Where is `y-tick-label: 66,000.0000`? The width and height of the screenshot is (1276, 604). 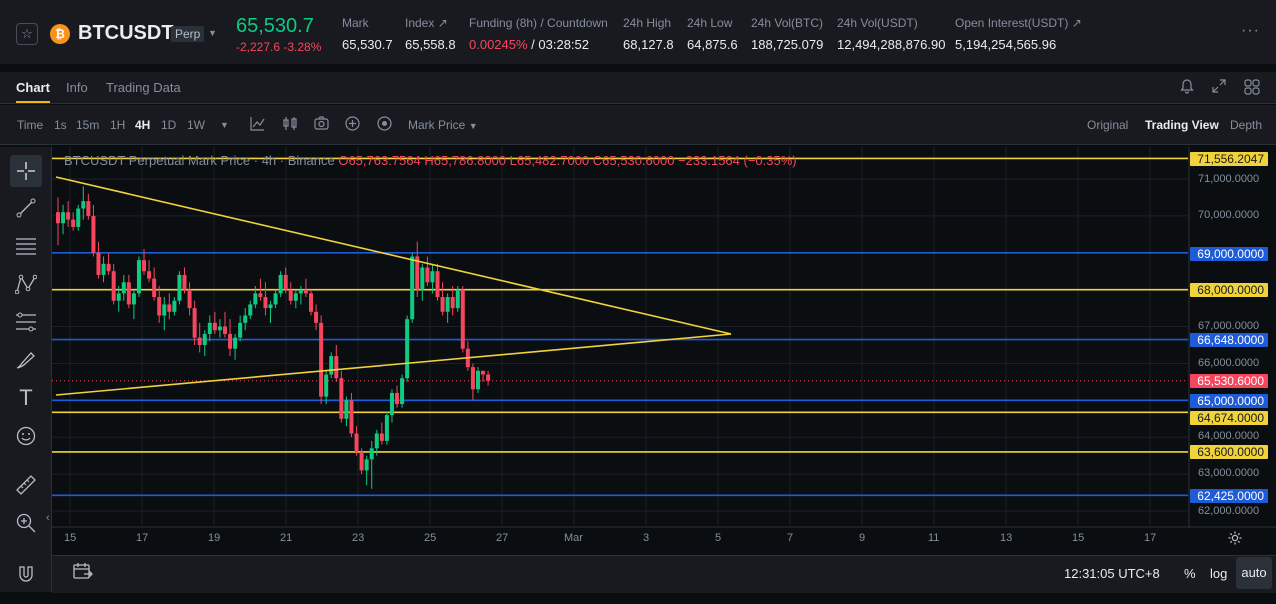 y-tick-label: 66,000.0000 is located at coordinates (1229, 363).